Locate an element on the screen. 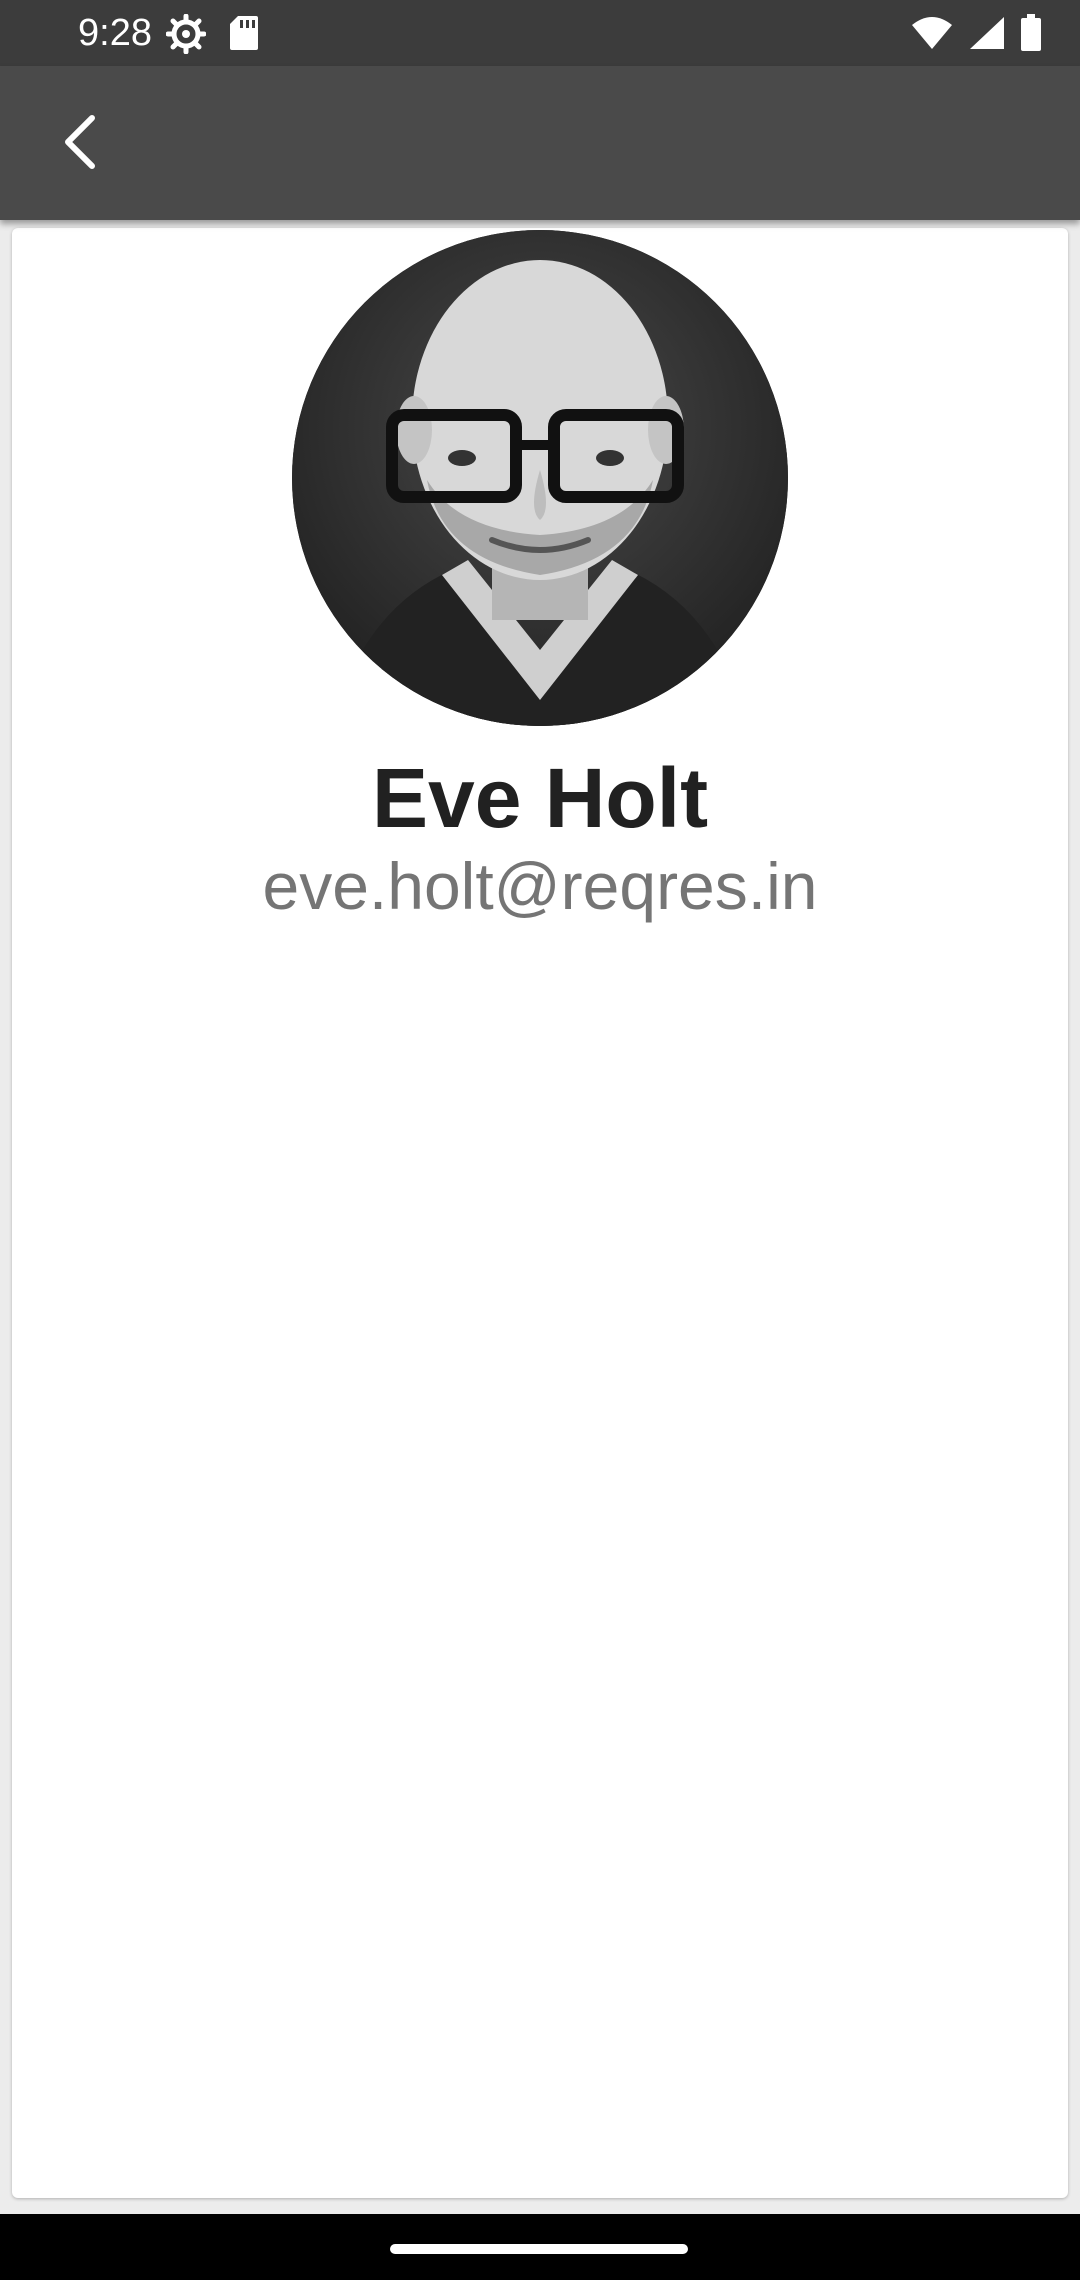 This screenshot has height=2280, width=1080. status-left-icons is located at coordinates (212, 36).